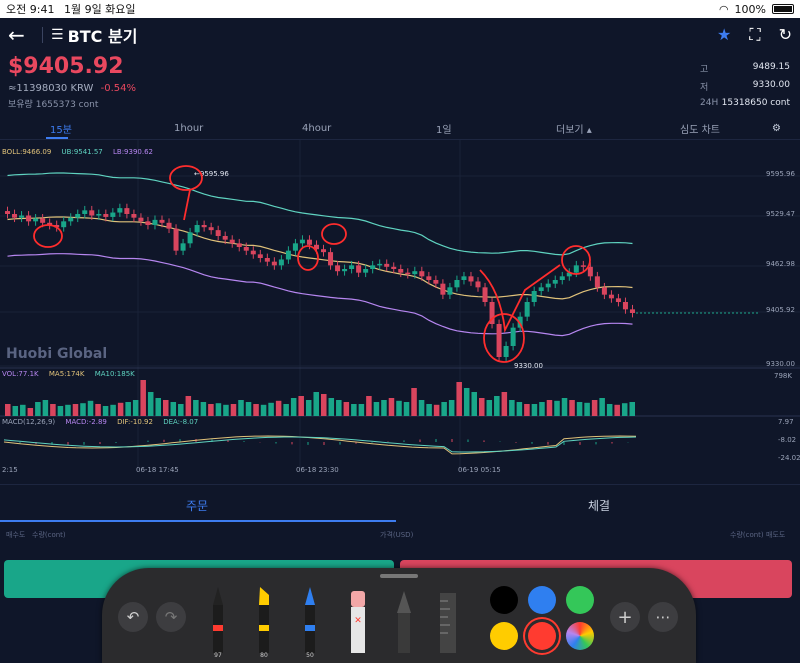 This screenshot has height=663, width=800. What do you see at coordinates (82, 152) in the screenshot?
I see `ub-value: UB:9541.57` at bounding box center [82, 152].